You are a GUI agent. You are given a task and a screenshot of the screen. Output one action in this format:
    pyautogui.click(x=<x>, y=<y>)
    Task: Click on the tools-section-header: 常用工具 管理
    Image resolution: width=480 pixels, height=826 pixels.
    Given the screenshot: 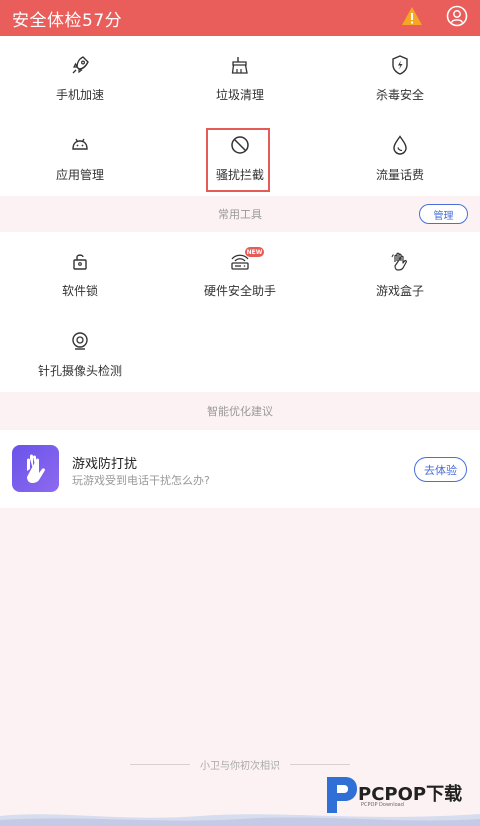 What is the action you would take?
    pyautogui.click(x=240, y=214)
    